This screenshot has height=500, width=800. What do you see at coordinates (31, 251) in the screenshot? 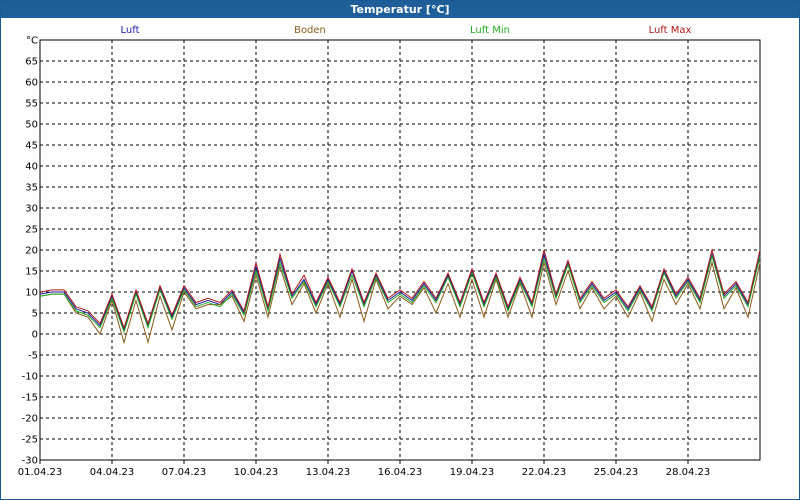
I see `y-tick-label: 20` at bounding box center [31, 251].